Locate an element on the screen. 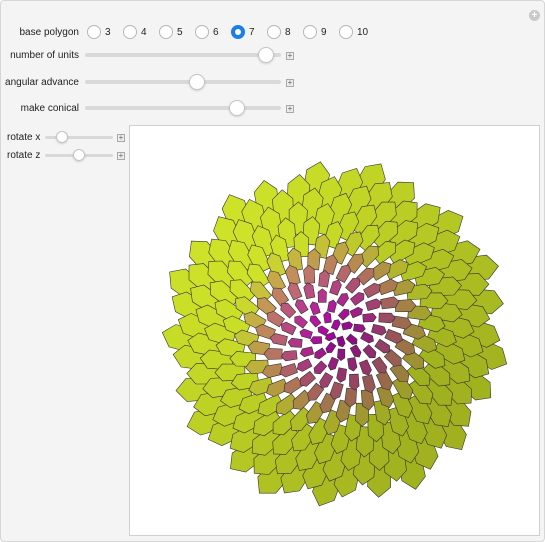 The width and height of the screenshot is (545, 542). base-polygon-option-label: 6 is located at coordinates (216, 32).